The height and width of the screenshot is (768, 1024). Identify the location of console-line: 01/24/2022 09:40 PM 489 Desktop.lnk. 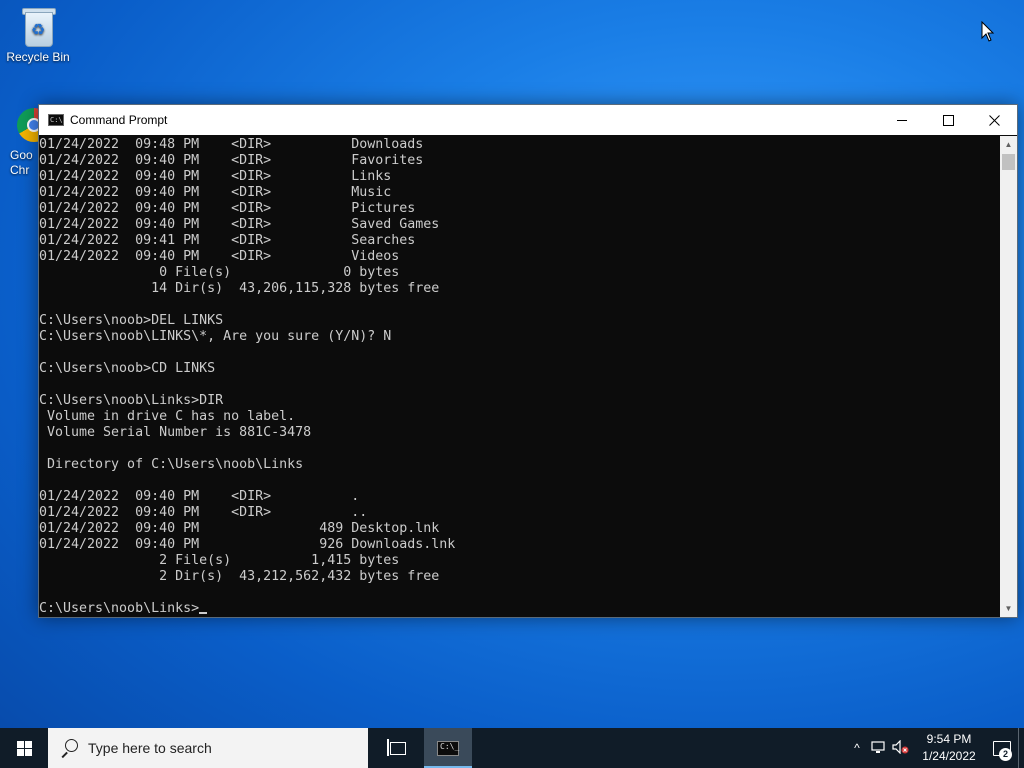
(239, 528).